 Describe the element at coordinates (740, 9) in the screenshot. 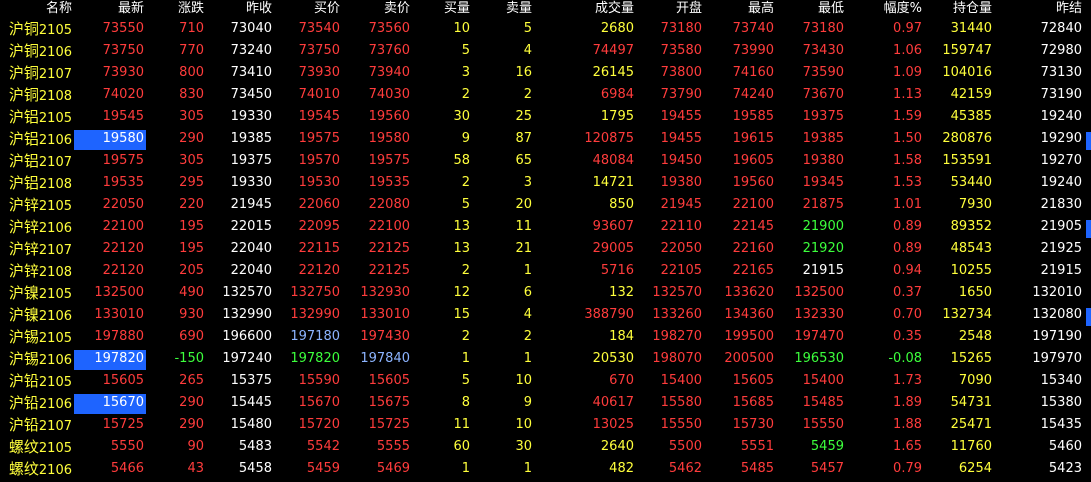

I see `header-high: 最高` at that location.